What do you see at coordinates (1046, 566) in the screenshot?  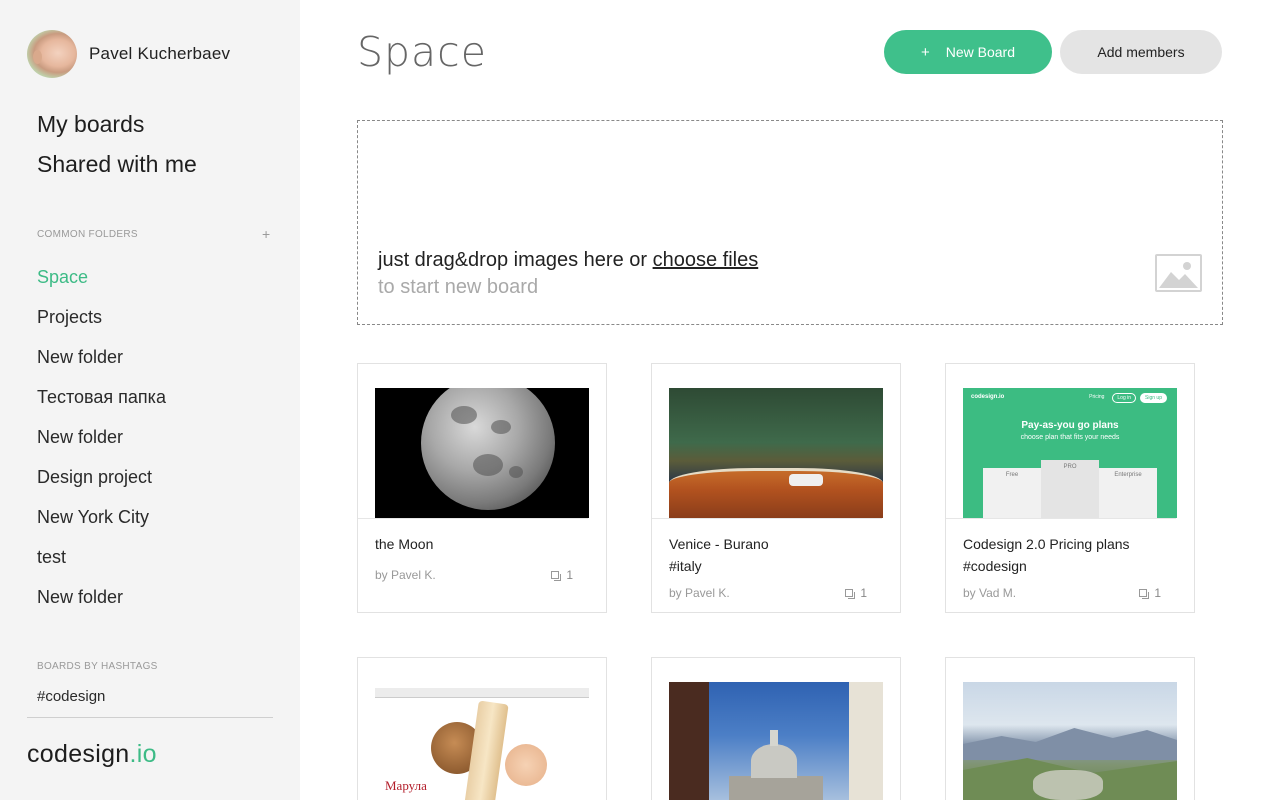 I see `board-hashtag: #codesign` at bounding box center [1046, 566].